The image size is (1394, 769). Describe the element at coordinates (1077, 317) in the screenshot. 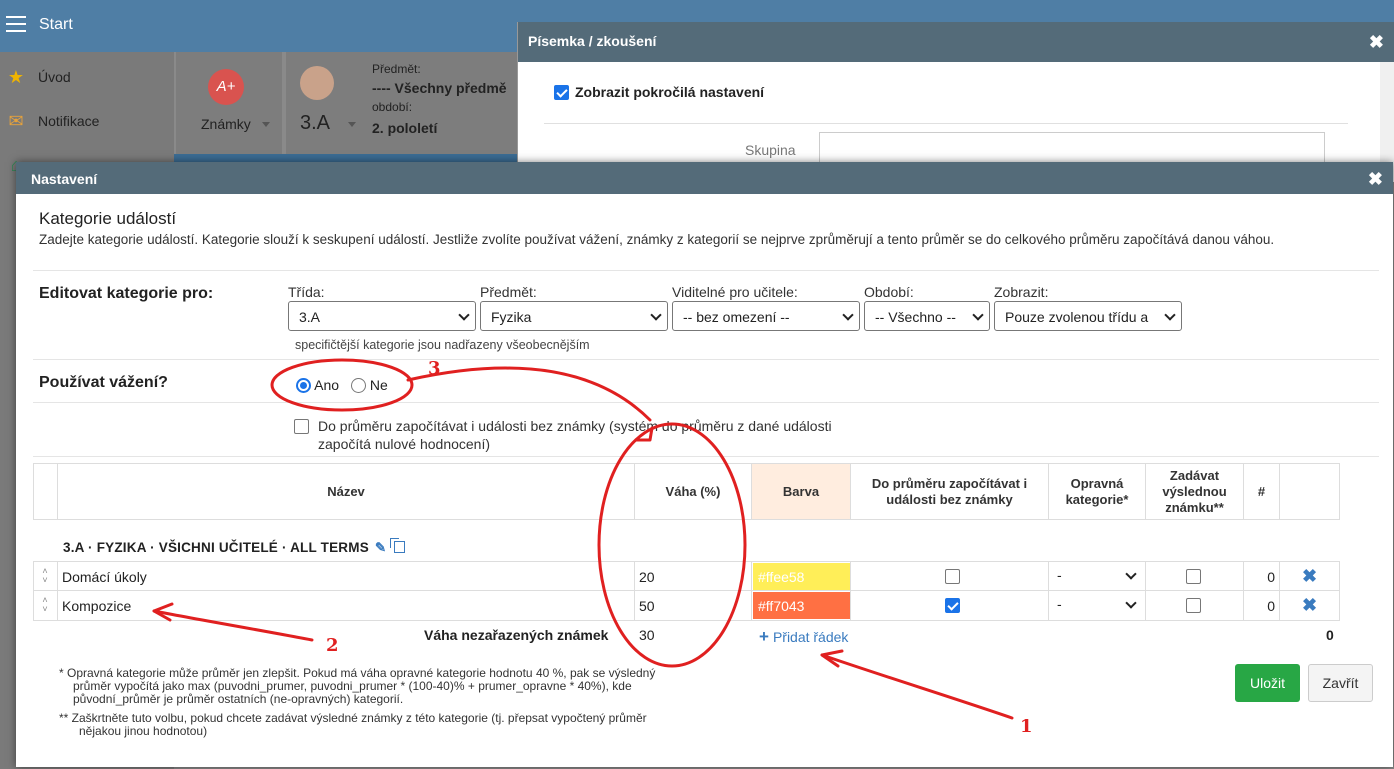

I see `show-select-value: Pouze zvolenou třídu a` at that location.